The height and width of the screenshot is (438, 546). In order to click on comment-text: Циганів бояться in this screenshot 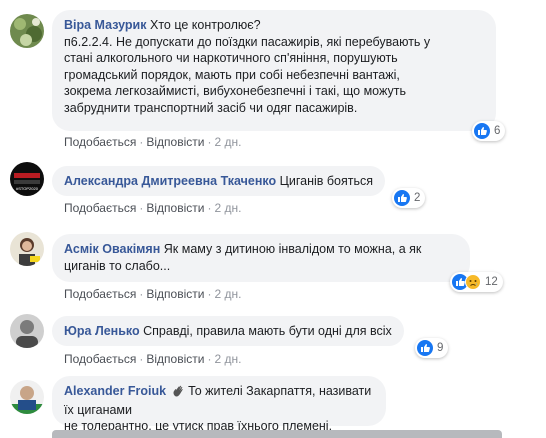, I will do `click(326, 181)`.